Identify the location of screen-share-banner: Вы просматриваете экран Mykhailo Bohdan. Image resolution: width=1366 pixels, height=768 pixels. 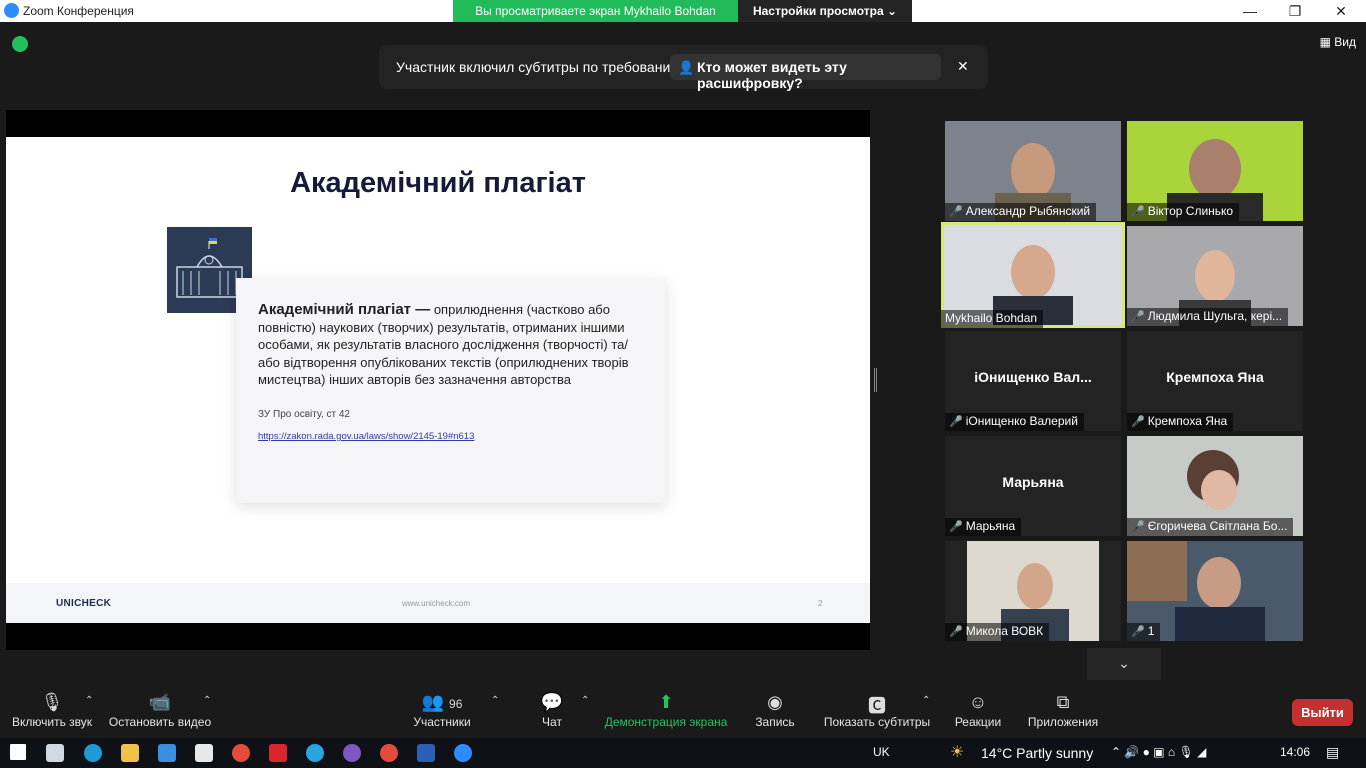
(595, 11).